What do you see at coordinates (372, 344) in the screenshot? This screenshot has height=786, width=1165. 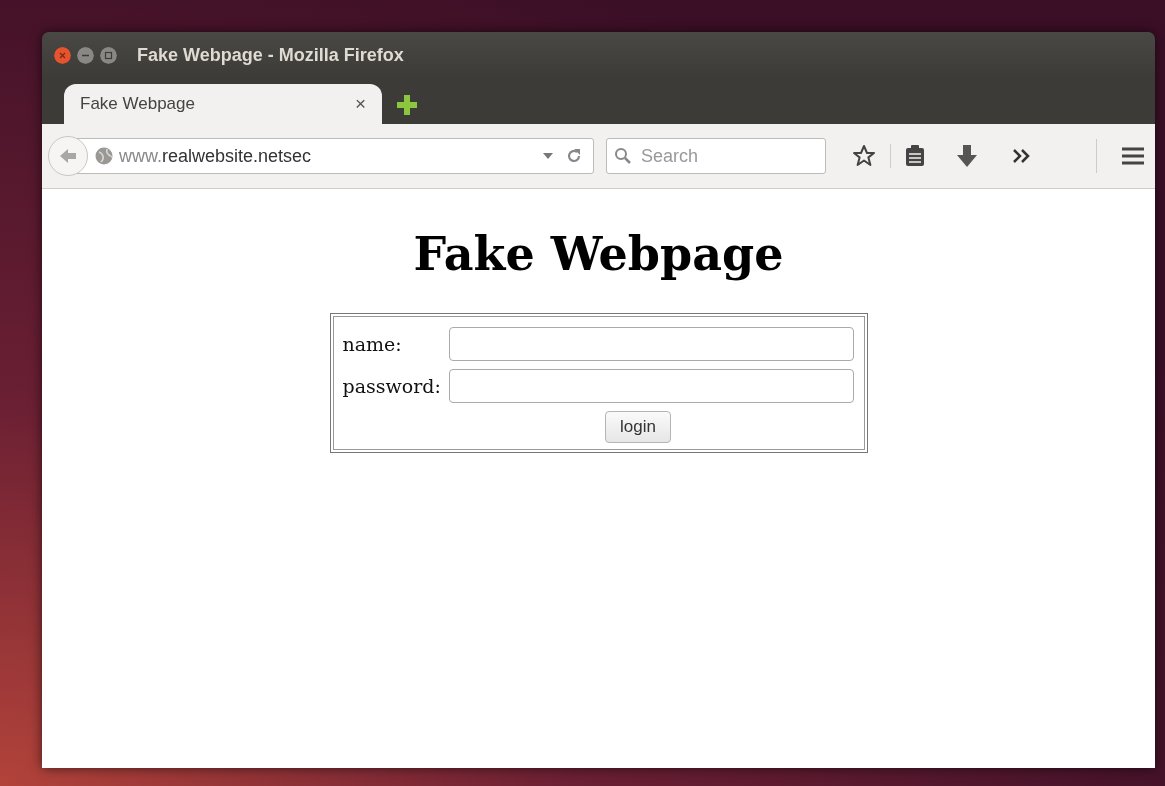 I see `field-label: name:` at bounding box center [372, 344].